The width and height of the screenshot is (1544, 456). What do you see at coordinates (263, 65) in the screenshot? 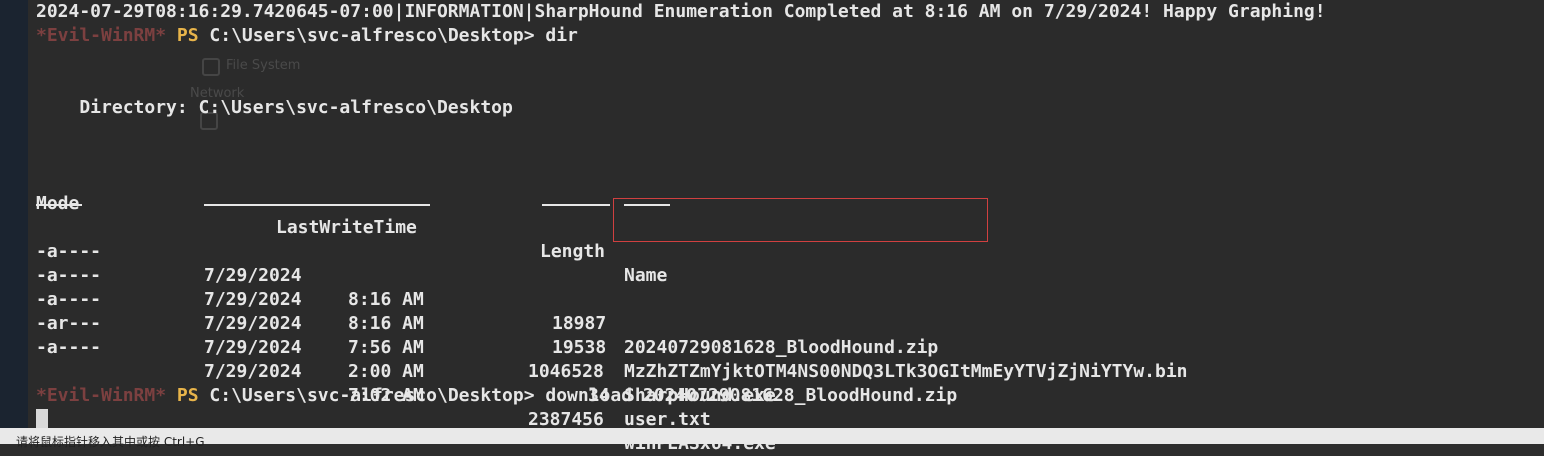
I see `ghost-file-system-label: File System` at bounding box center [263, 65].